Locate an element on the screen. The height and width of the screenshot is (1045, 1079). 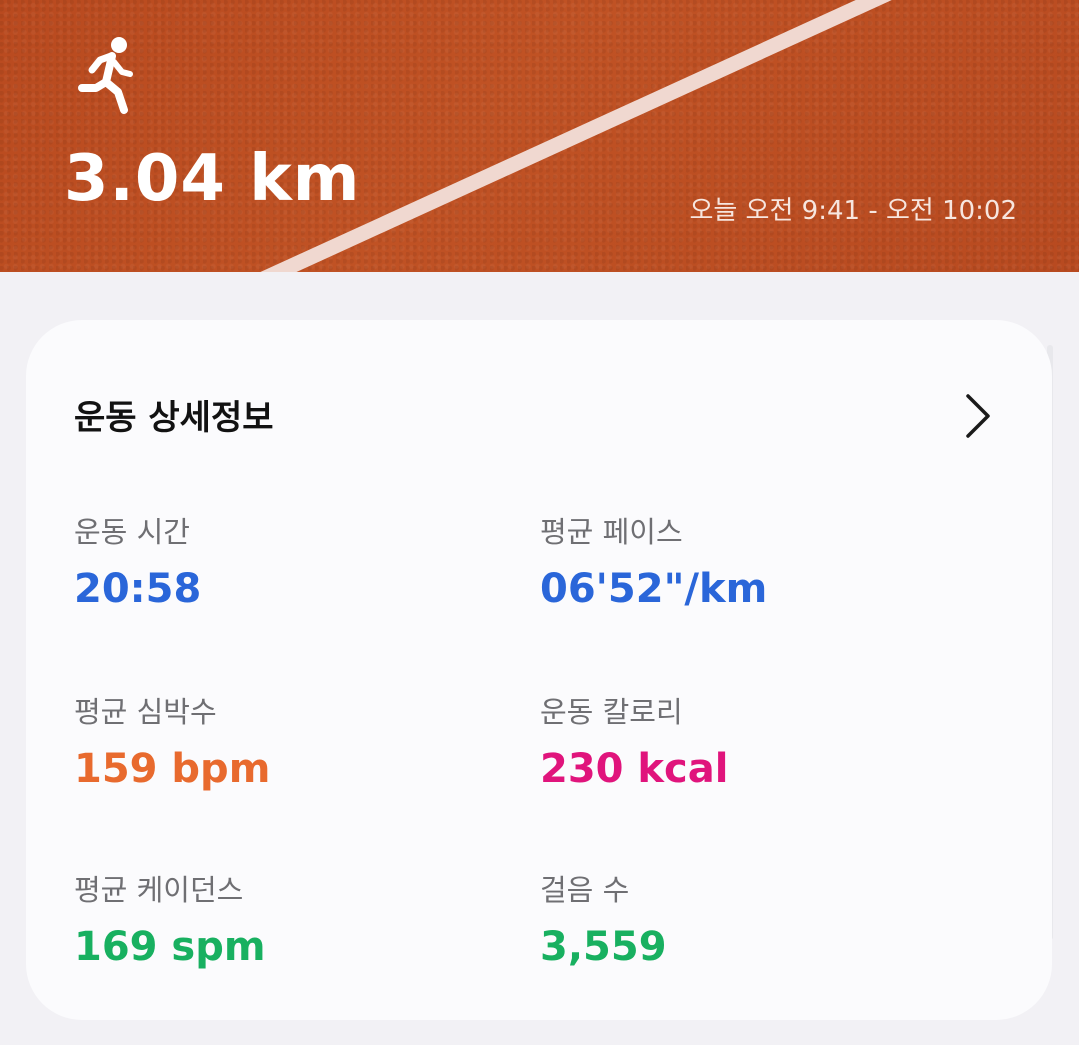
chevron-right-icon is located at coordinates (978, 416).